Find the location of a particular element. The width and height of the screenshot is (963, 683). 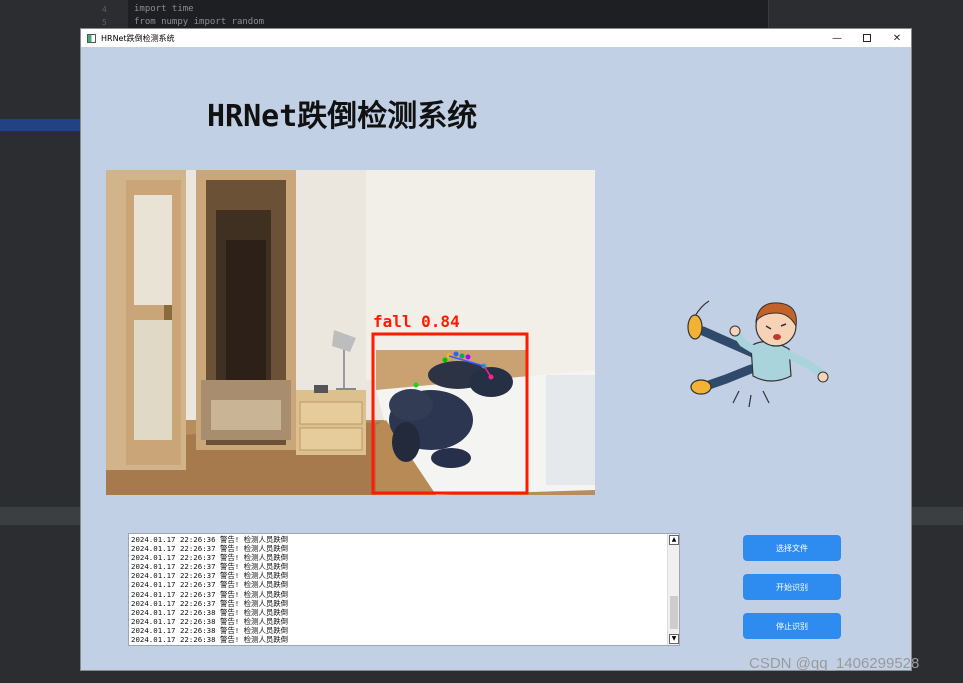

scroll-thumb is located at coordinates (674, 612).